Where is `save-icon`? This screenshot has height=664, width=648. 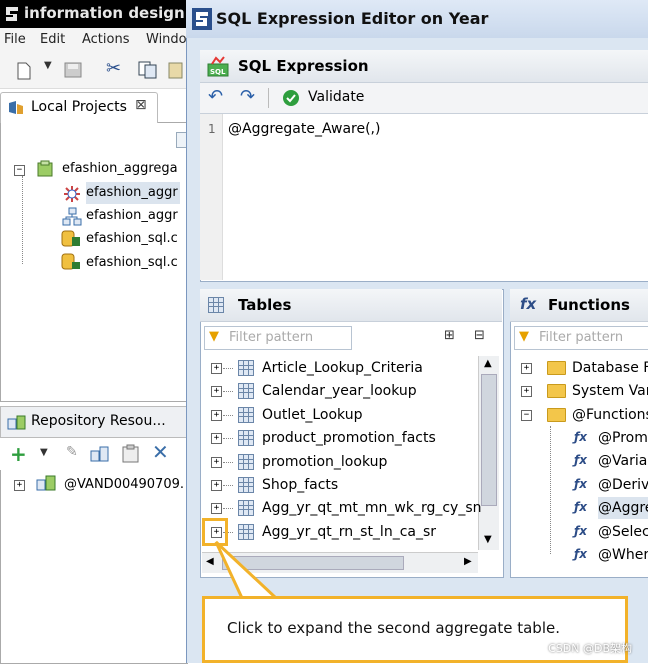
save-icon is located at coordinates (73, 70).